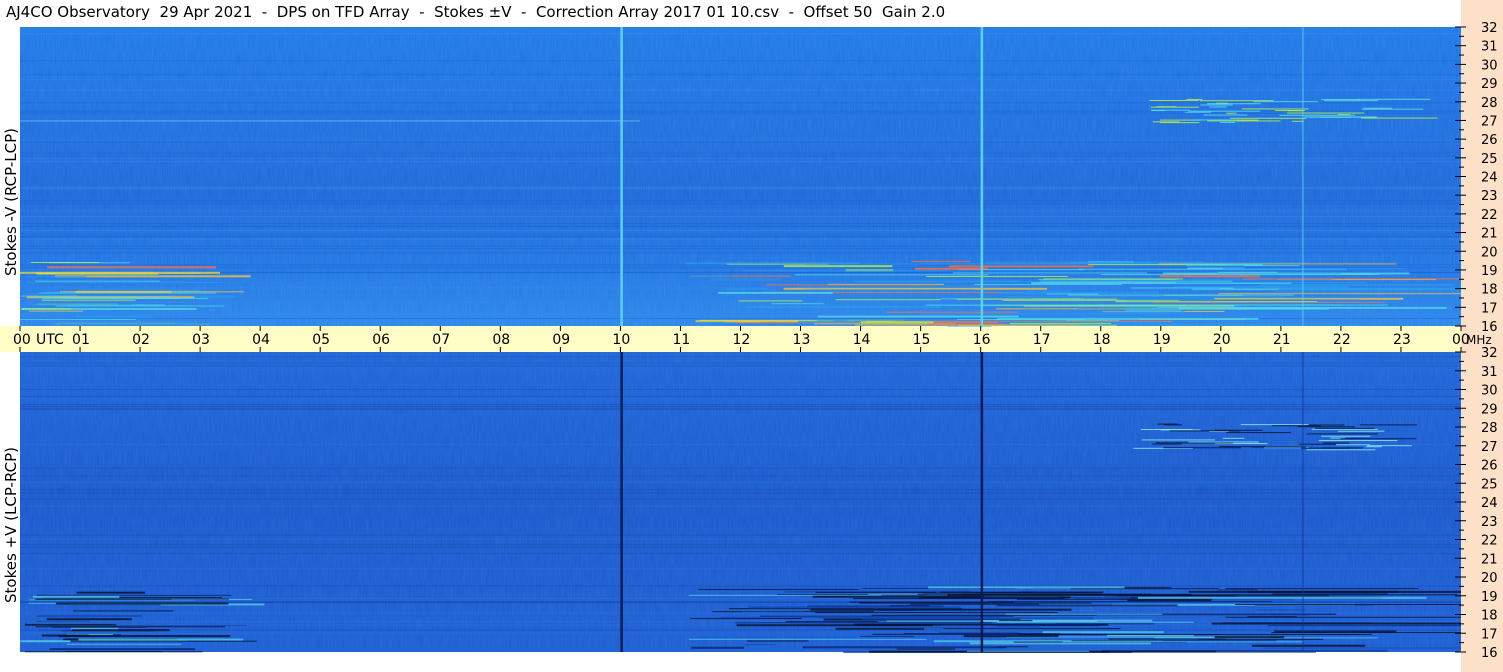 Image resolution: width=1503 pixels, height=672 pixels. I want to click on utc-tick-label: 10, so click(621, 340).